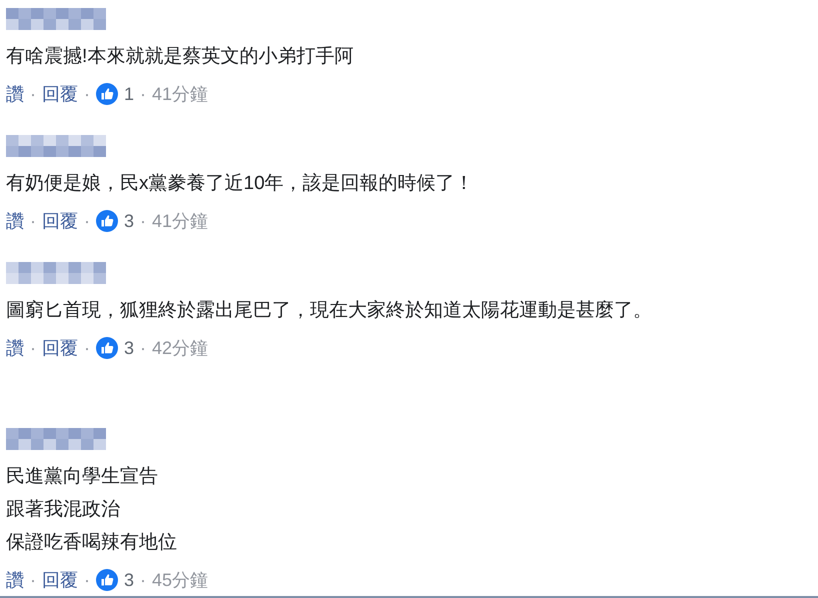  Describe the element at coordinates (180, 580) in the screenshot. I see `timestamp: 45分鐘` at that location.